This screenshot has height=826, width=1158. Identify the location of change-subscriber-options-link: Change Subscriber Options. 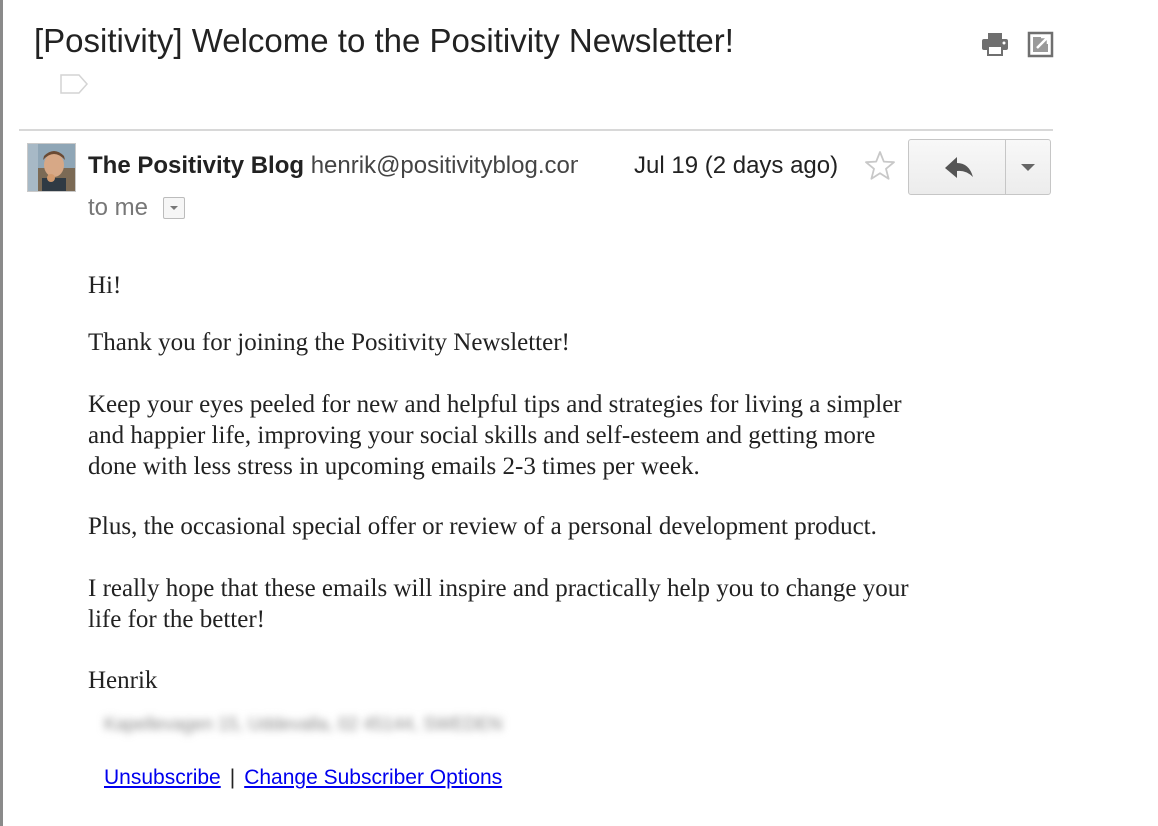
(373, 777).